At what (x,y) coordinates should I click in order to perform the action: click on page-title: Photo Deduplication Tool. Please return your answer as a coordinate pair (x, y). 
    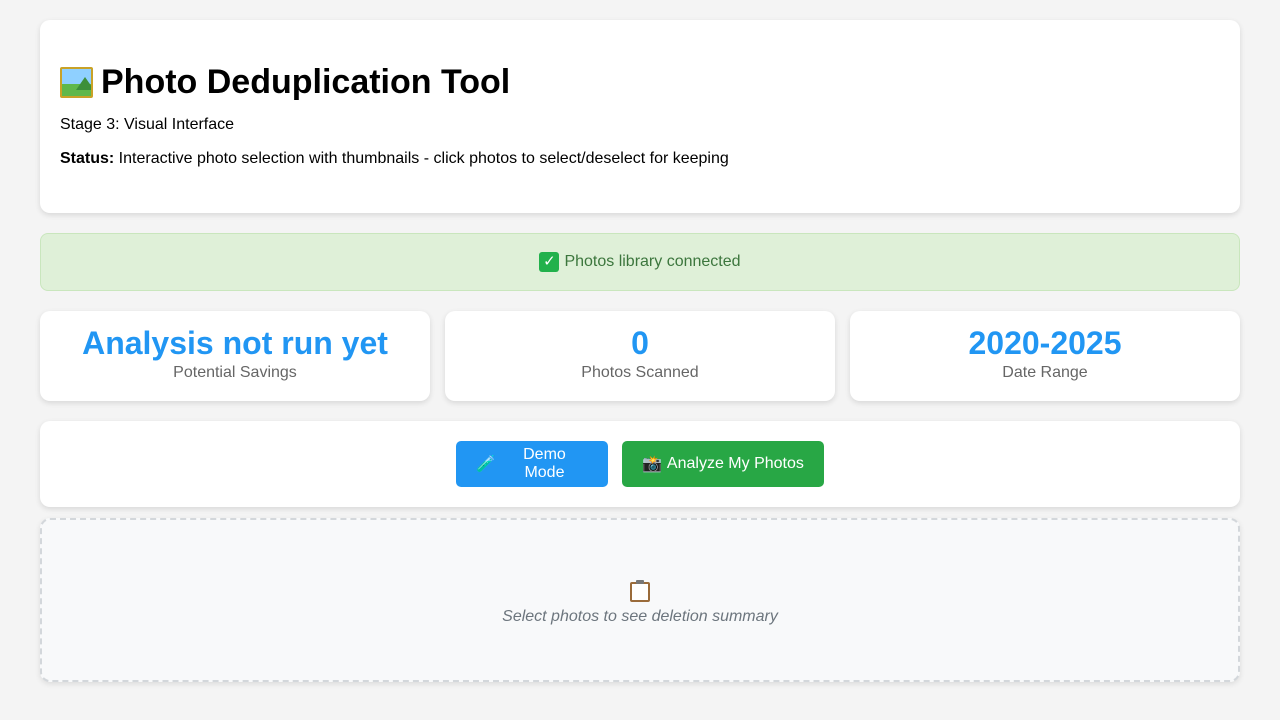
    Looking at the image, I should click on (640, 82).